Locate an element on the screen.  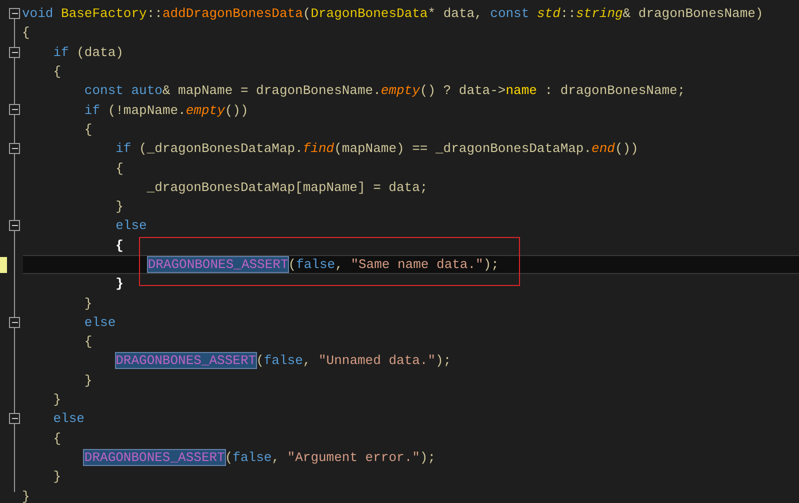
code-line: DRAGONBONES_ASSERT(false, "Same name data."); is located at coordinates (324, 265).